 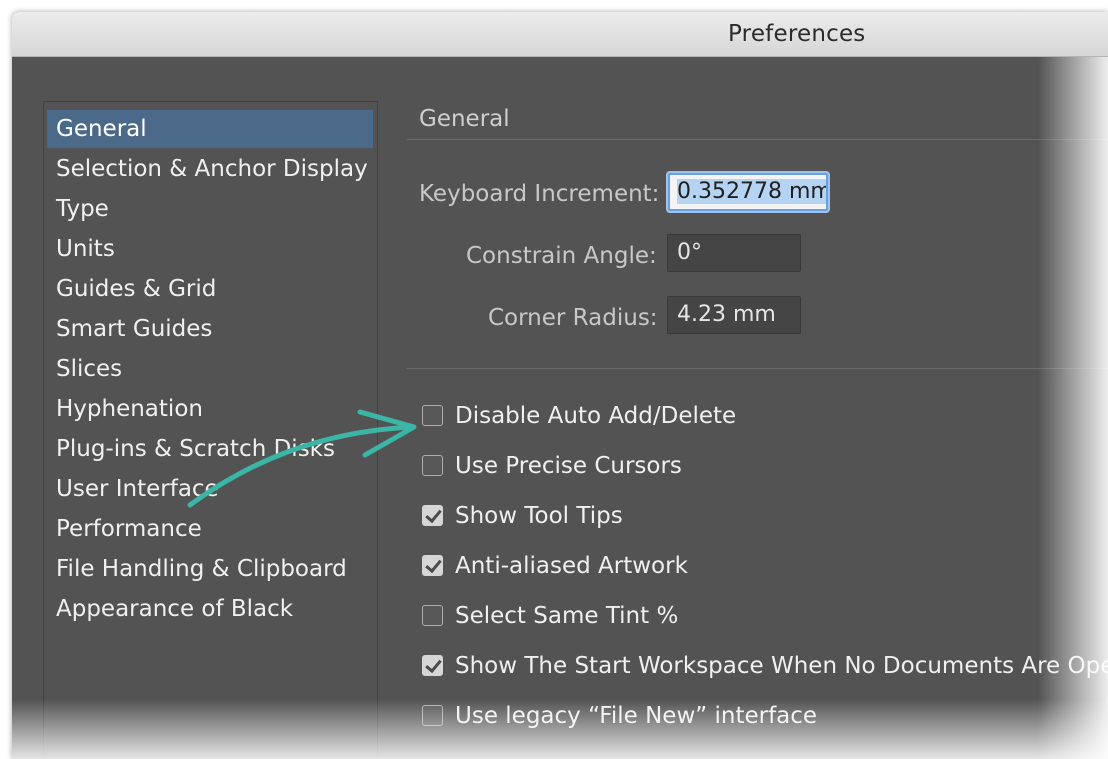 I want to click on sidebar-item-appearance-of-black: Appearance of Black, so click(x=210, y=609).